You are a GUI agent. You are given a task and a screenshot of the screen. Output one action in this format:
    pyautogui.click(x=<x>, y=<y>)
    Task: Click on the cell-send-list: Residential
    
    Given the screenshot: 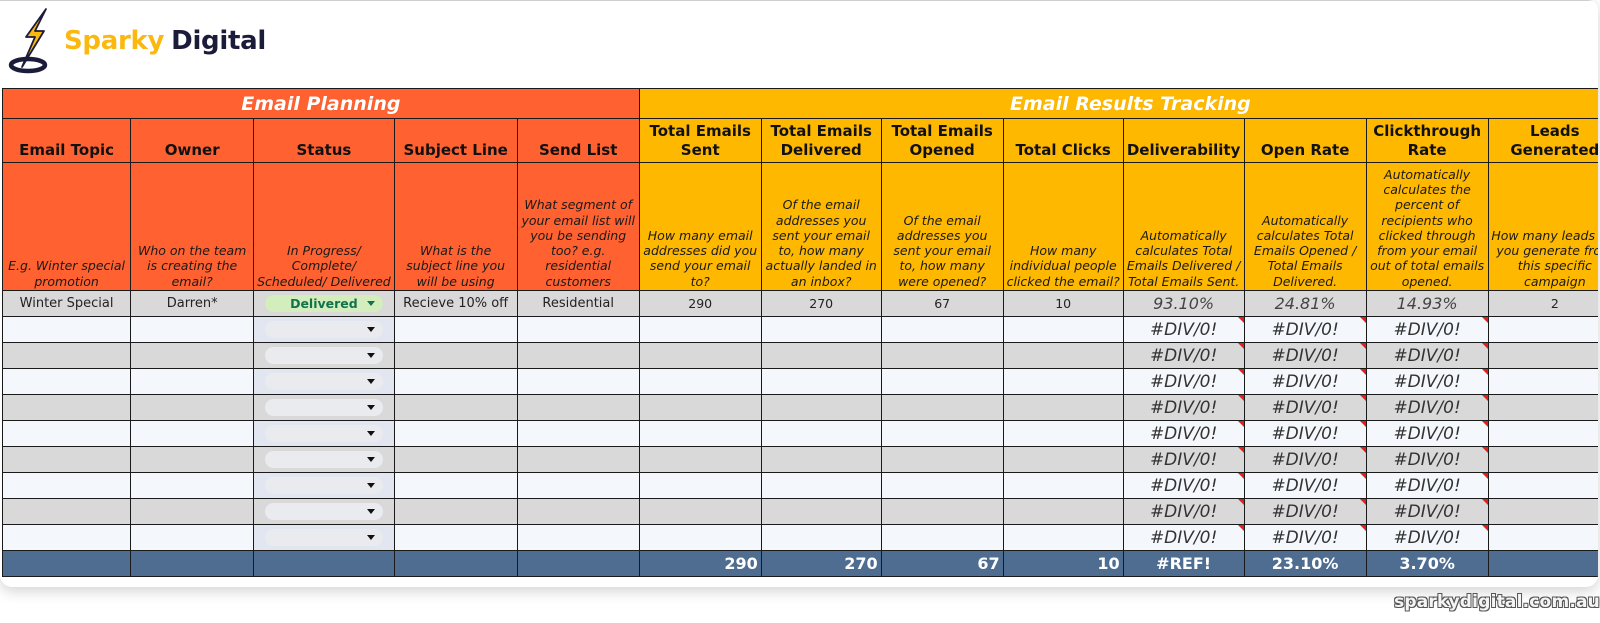 What is the action you would take?
    pyautogui.click(x=578, y=303)
    